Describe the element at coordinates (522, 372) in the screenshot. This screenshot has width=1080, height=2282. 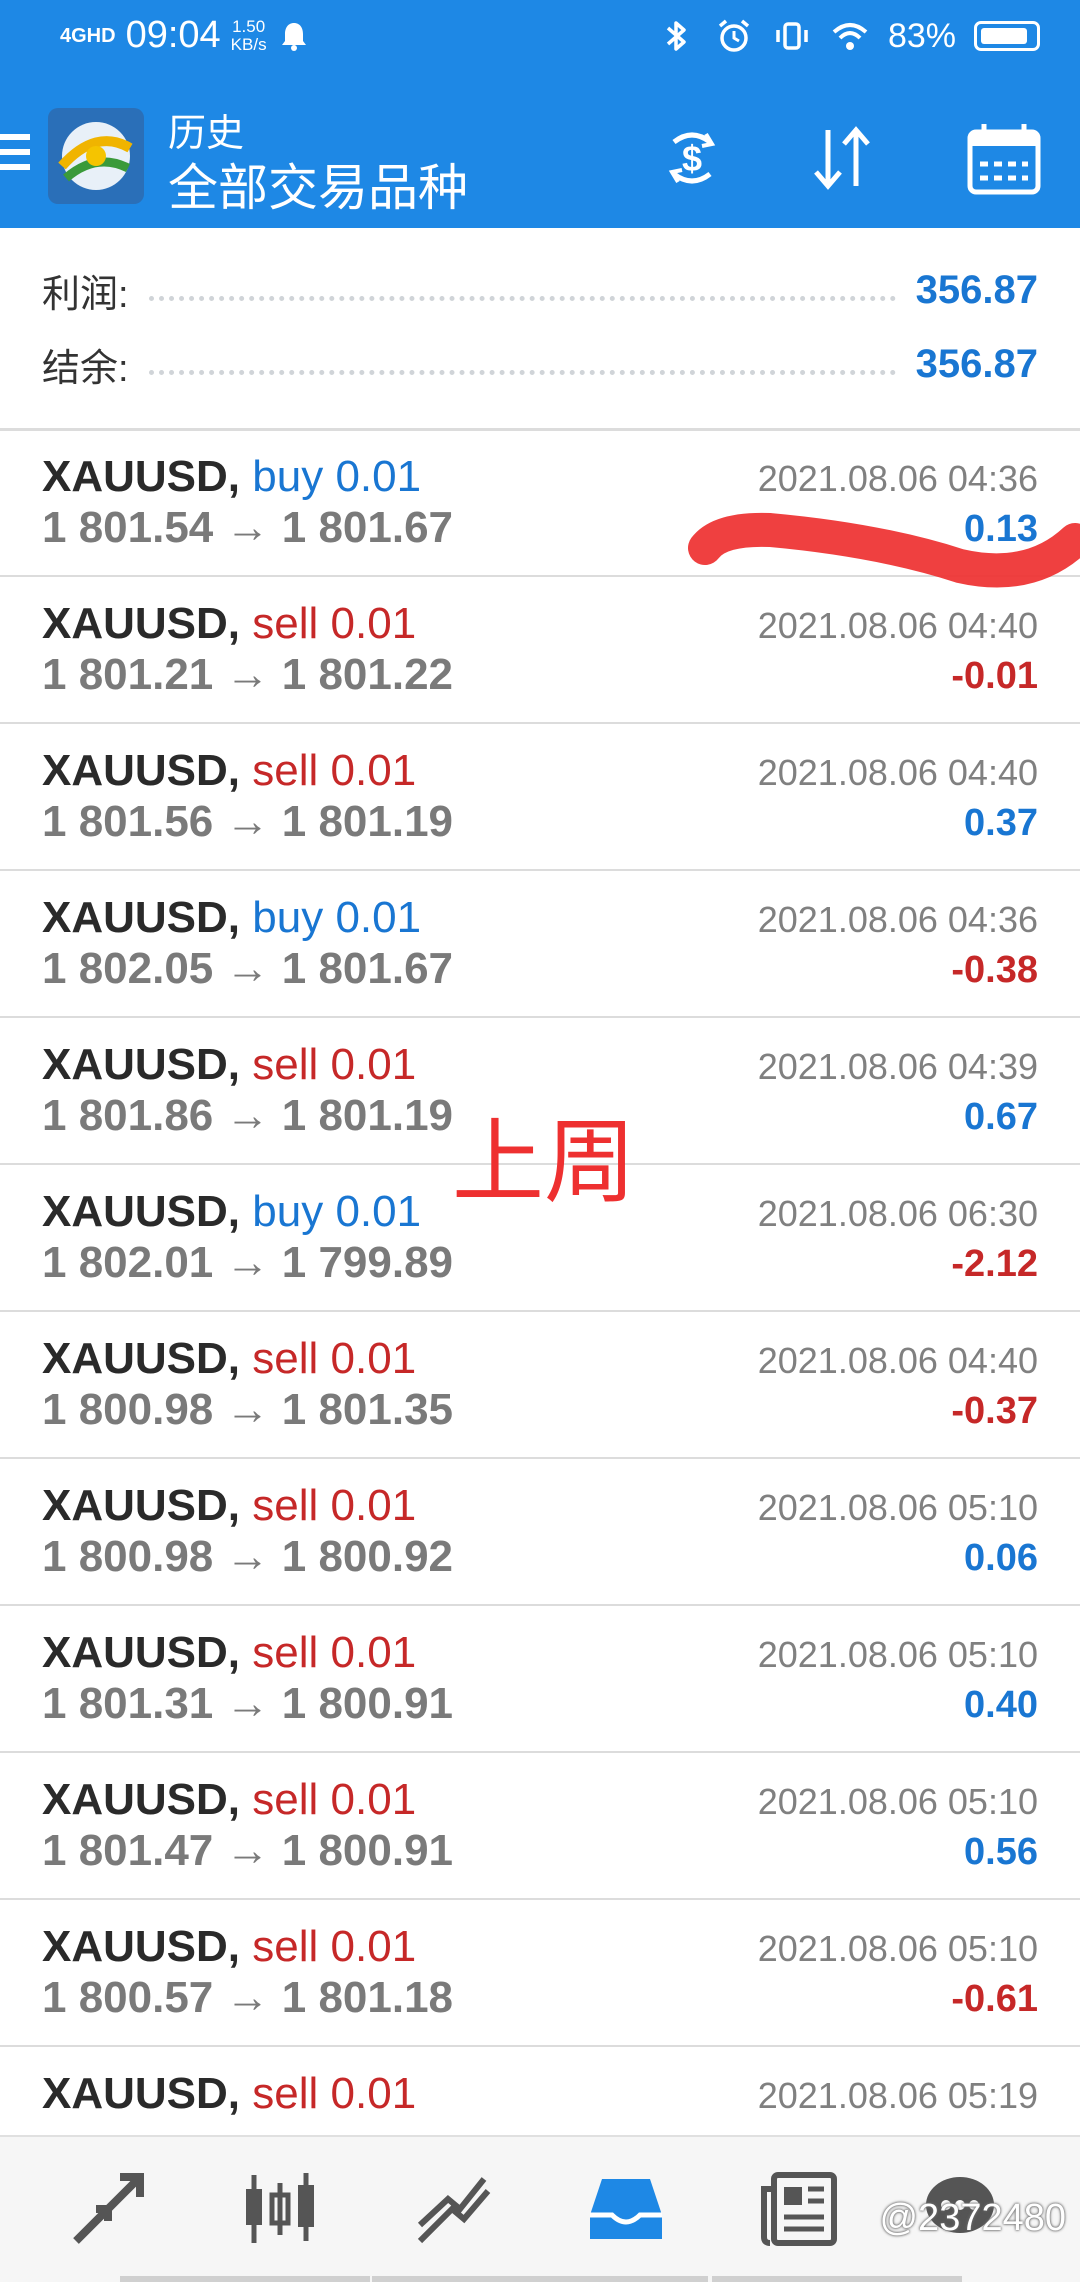
I see `dotted-leader` at that location.